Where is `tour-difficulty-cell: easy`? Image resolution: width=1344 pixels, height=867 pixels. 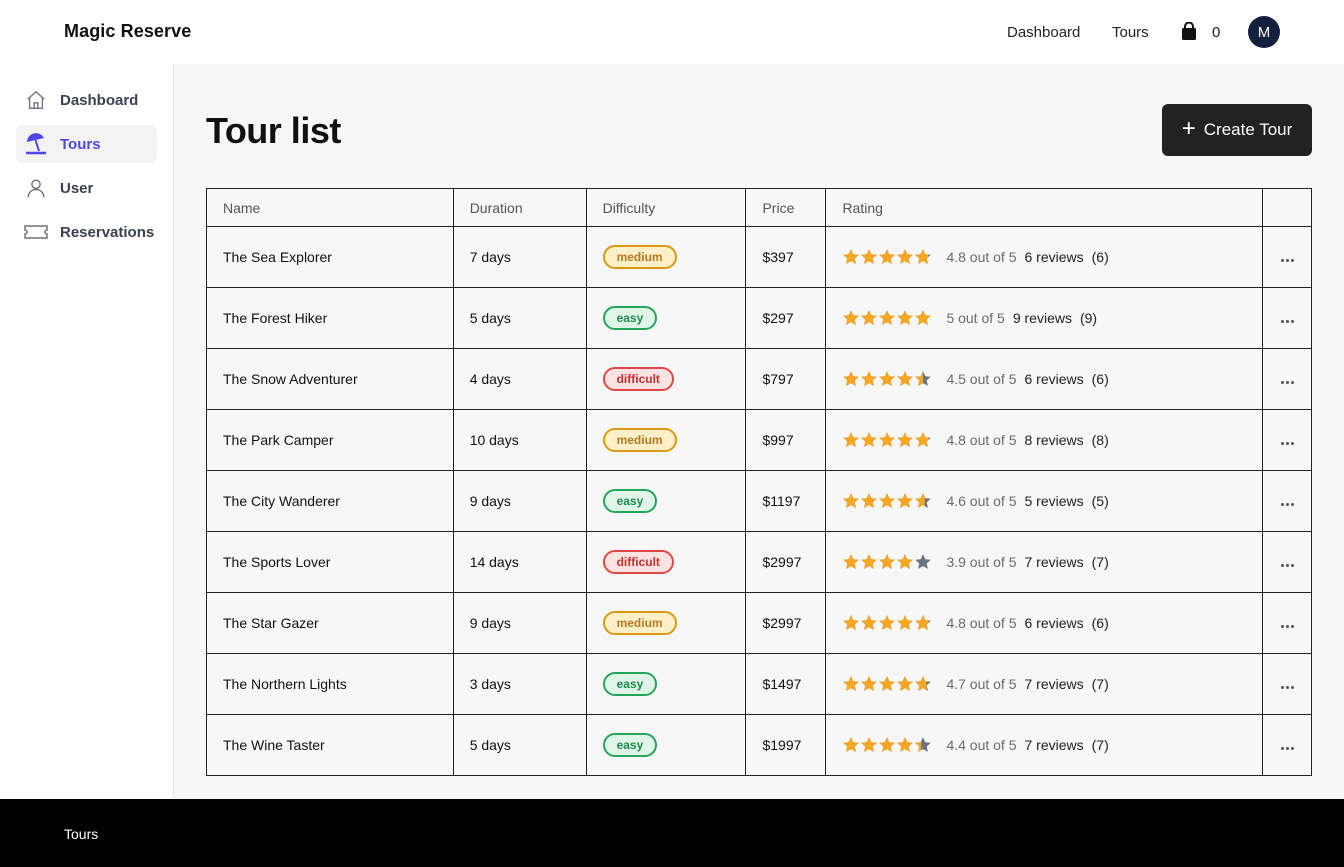
tour-difficulty-cell: easy is located at coordinates (666, 684).